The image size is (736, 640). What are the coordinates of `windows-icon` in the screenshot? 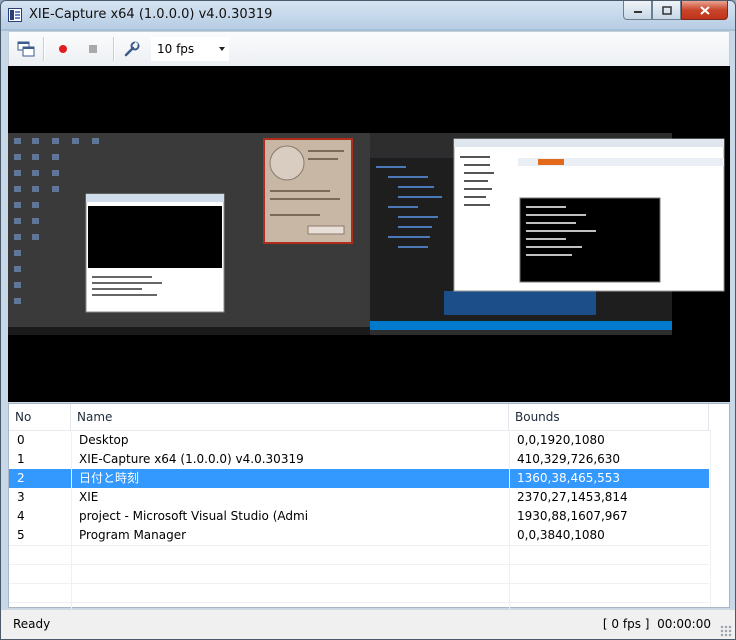 It's located at (26, 49).